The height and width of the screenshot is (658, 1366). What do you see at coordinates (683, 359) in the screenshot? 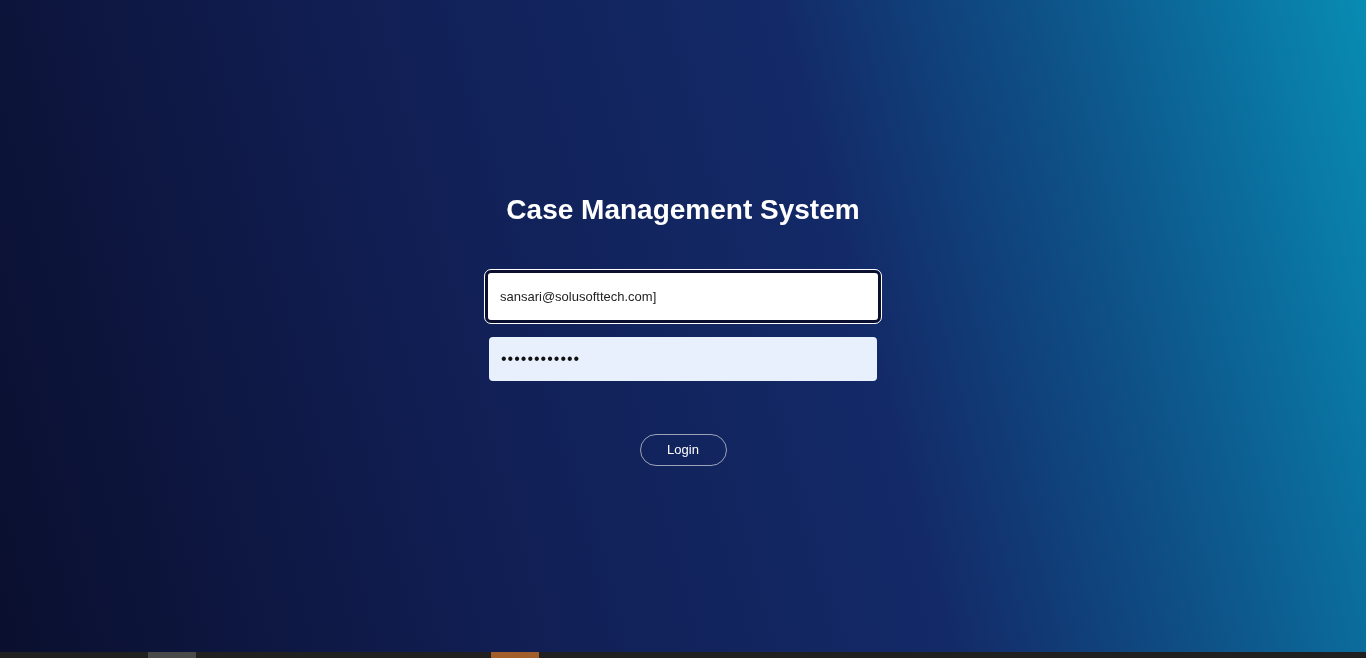
I see `password-field: ••••••••••••` at bounding box center [683, 359].